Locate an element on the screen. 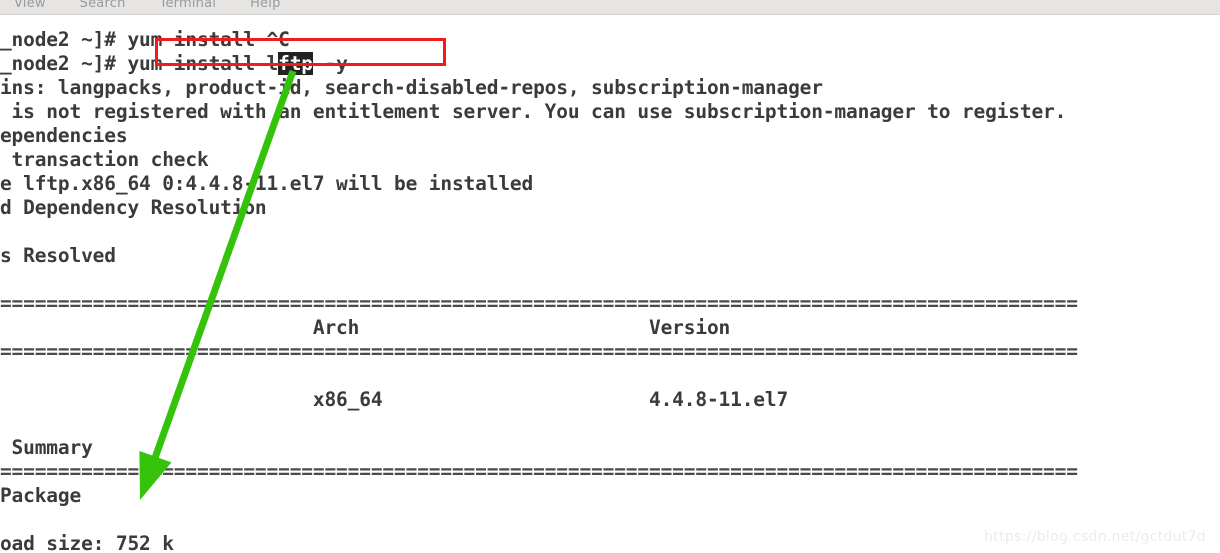  terminal-line: download size: 752 k is located at coordinates (87, 542).